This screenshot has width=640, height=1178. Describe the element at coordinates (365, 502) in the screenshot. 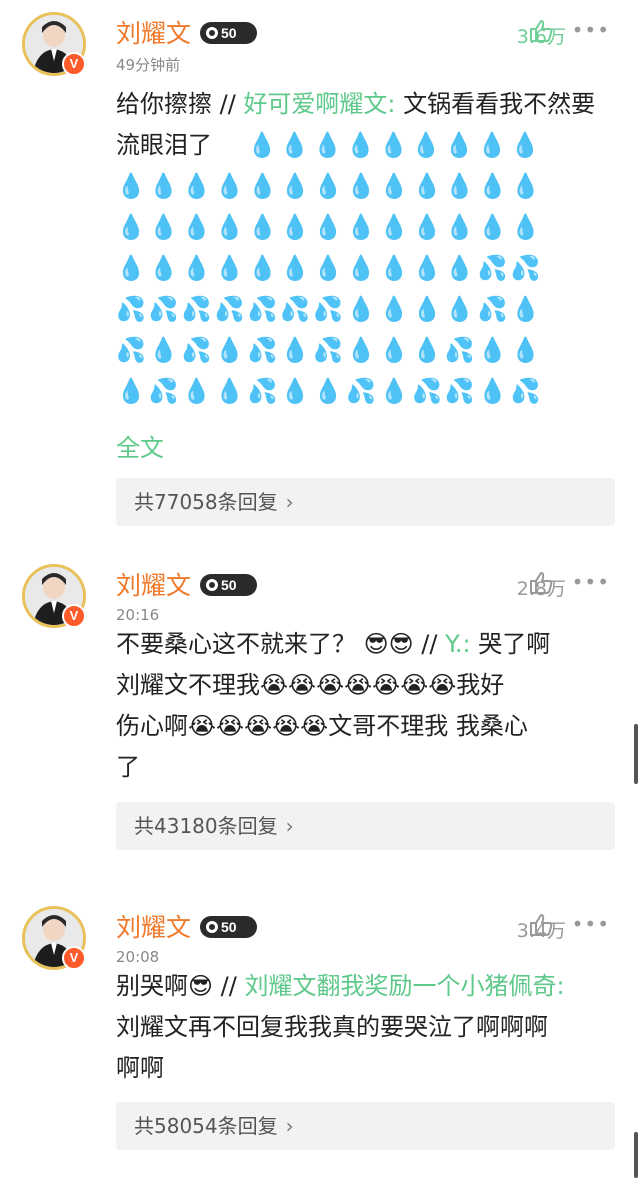

I see `replies-button: 共77058条回复 ›` at that location.